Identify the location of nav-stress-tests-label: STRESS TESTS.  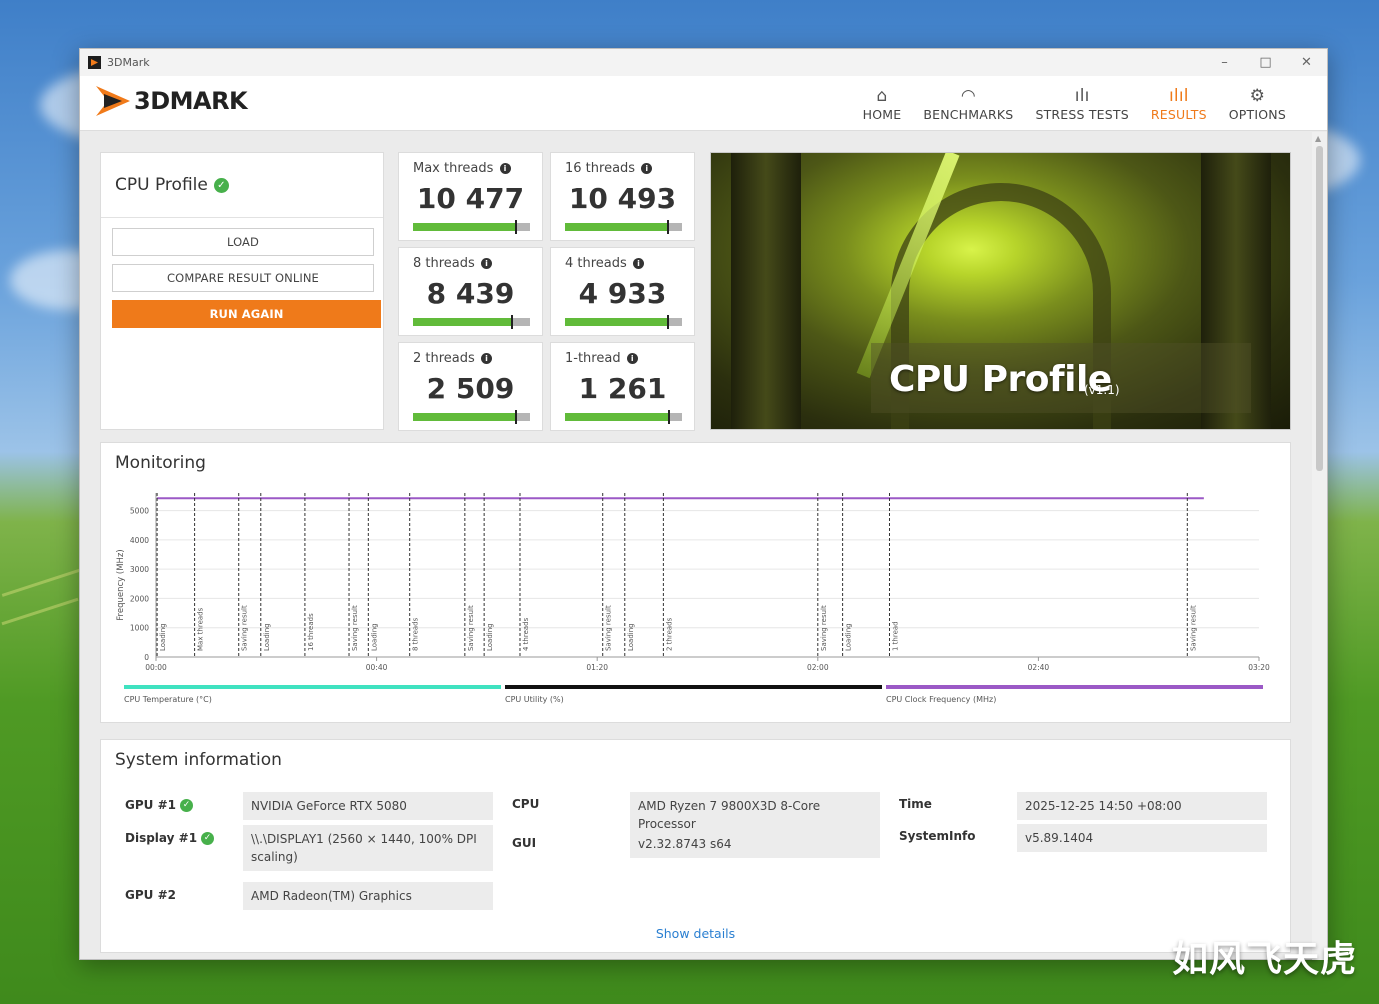
(1082, 114).